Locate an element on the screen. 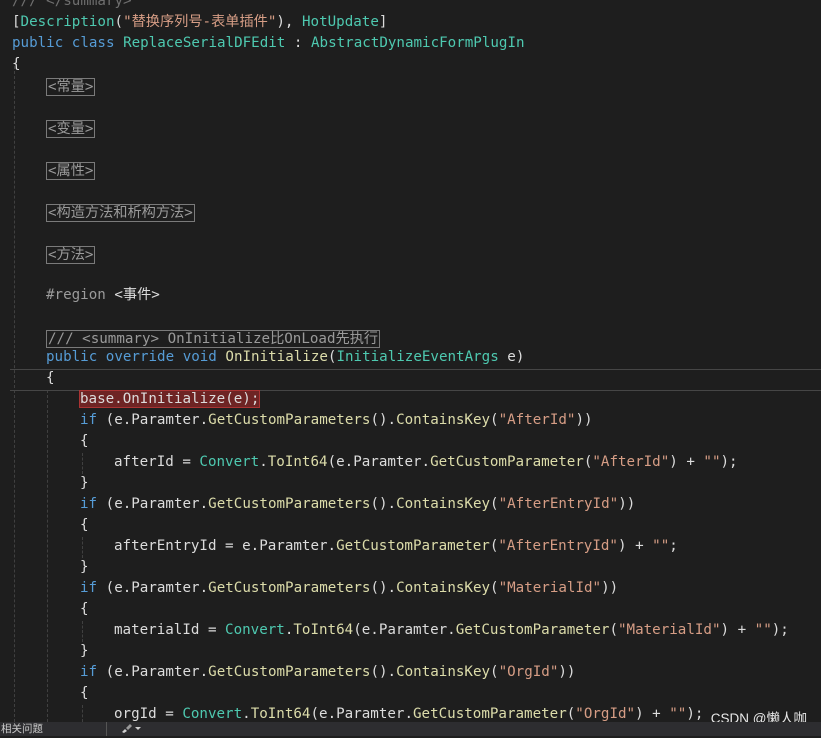  collapsed-doc-comment: /// <summary> OnInitialize比OnLoad先执行 is located at coordinates (213, 339).